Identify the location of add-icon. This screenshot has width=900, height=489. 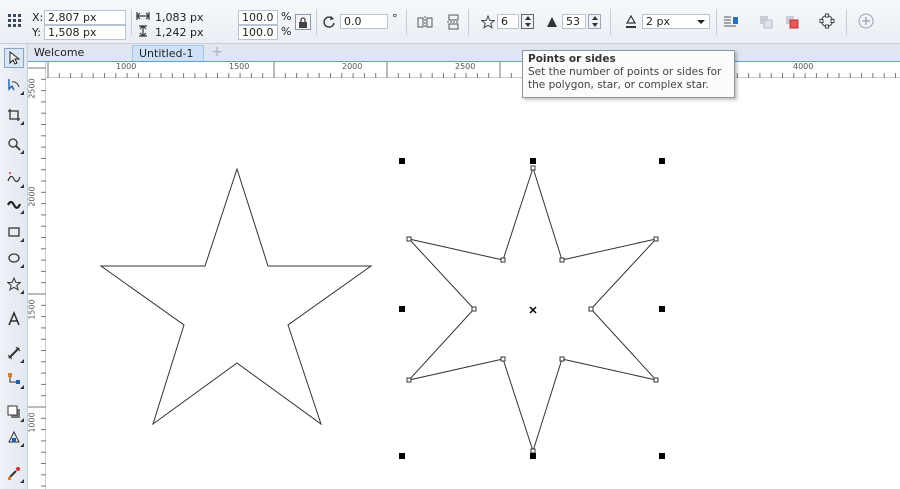
(866, 21).